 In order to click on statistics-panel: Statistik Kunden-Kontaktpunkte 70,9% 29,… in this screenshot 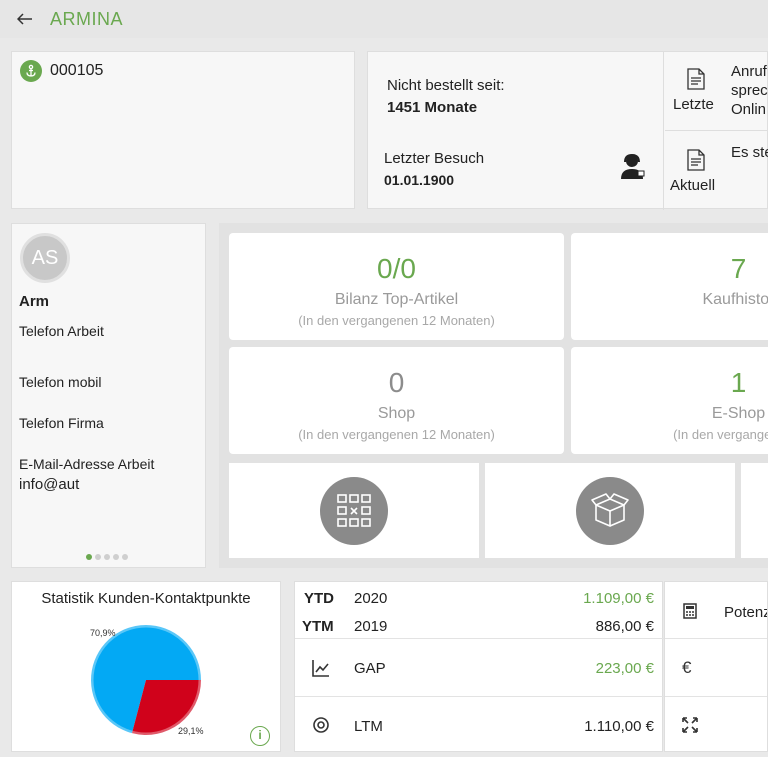, I will do `click(146, 666)`.